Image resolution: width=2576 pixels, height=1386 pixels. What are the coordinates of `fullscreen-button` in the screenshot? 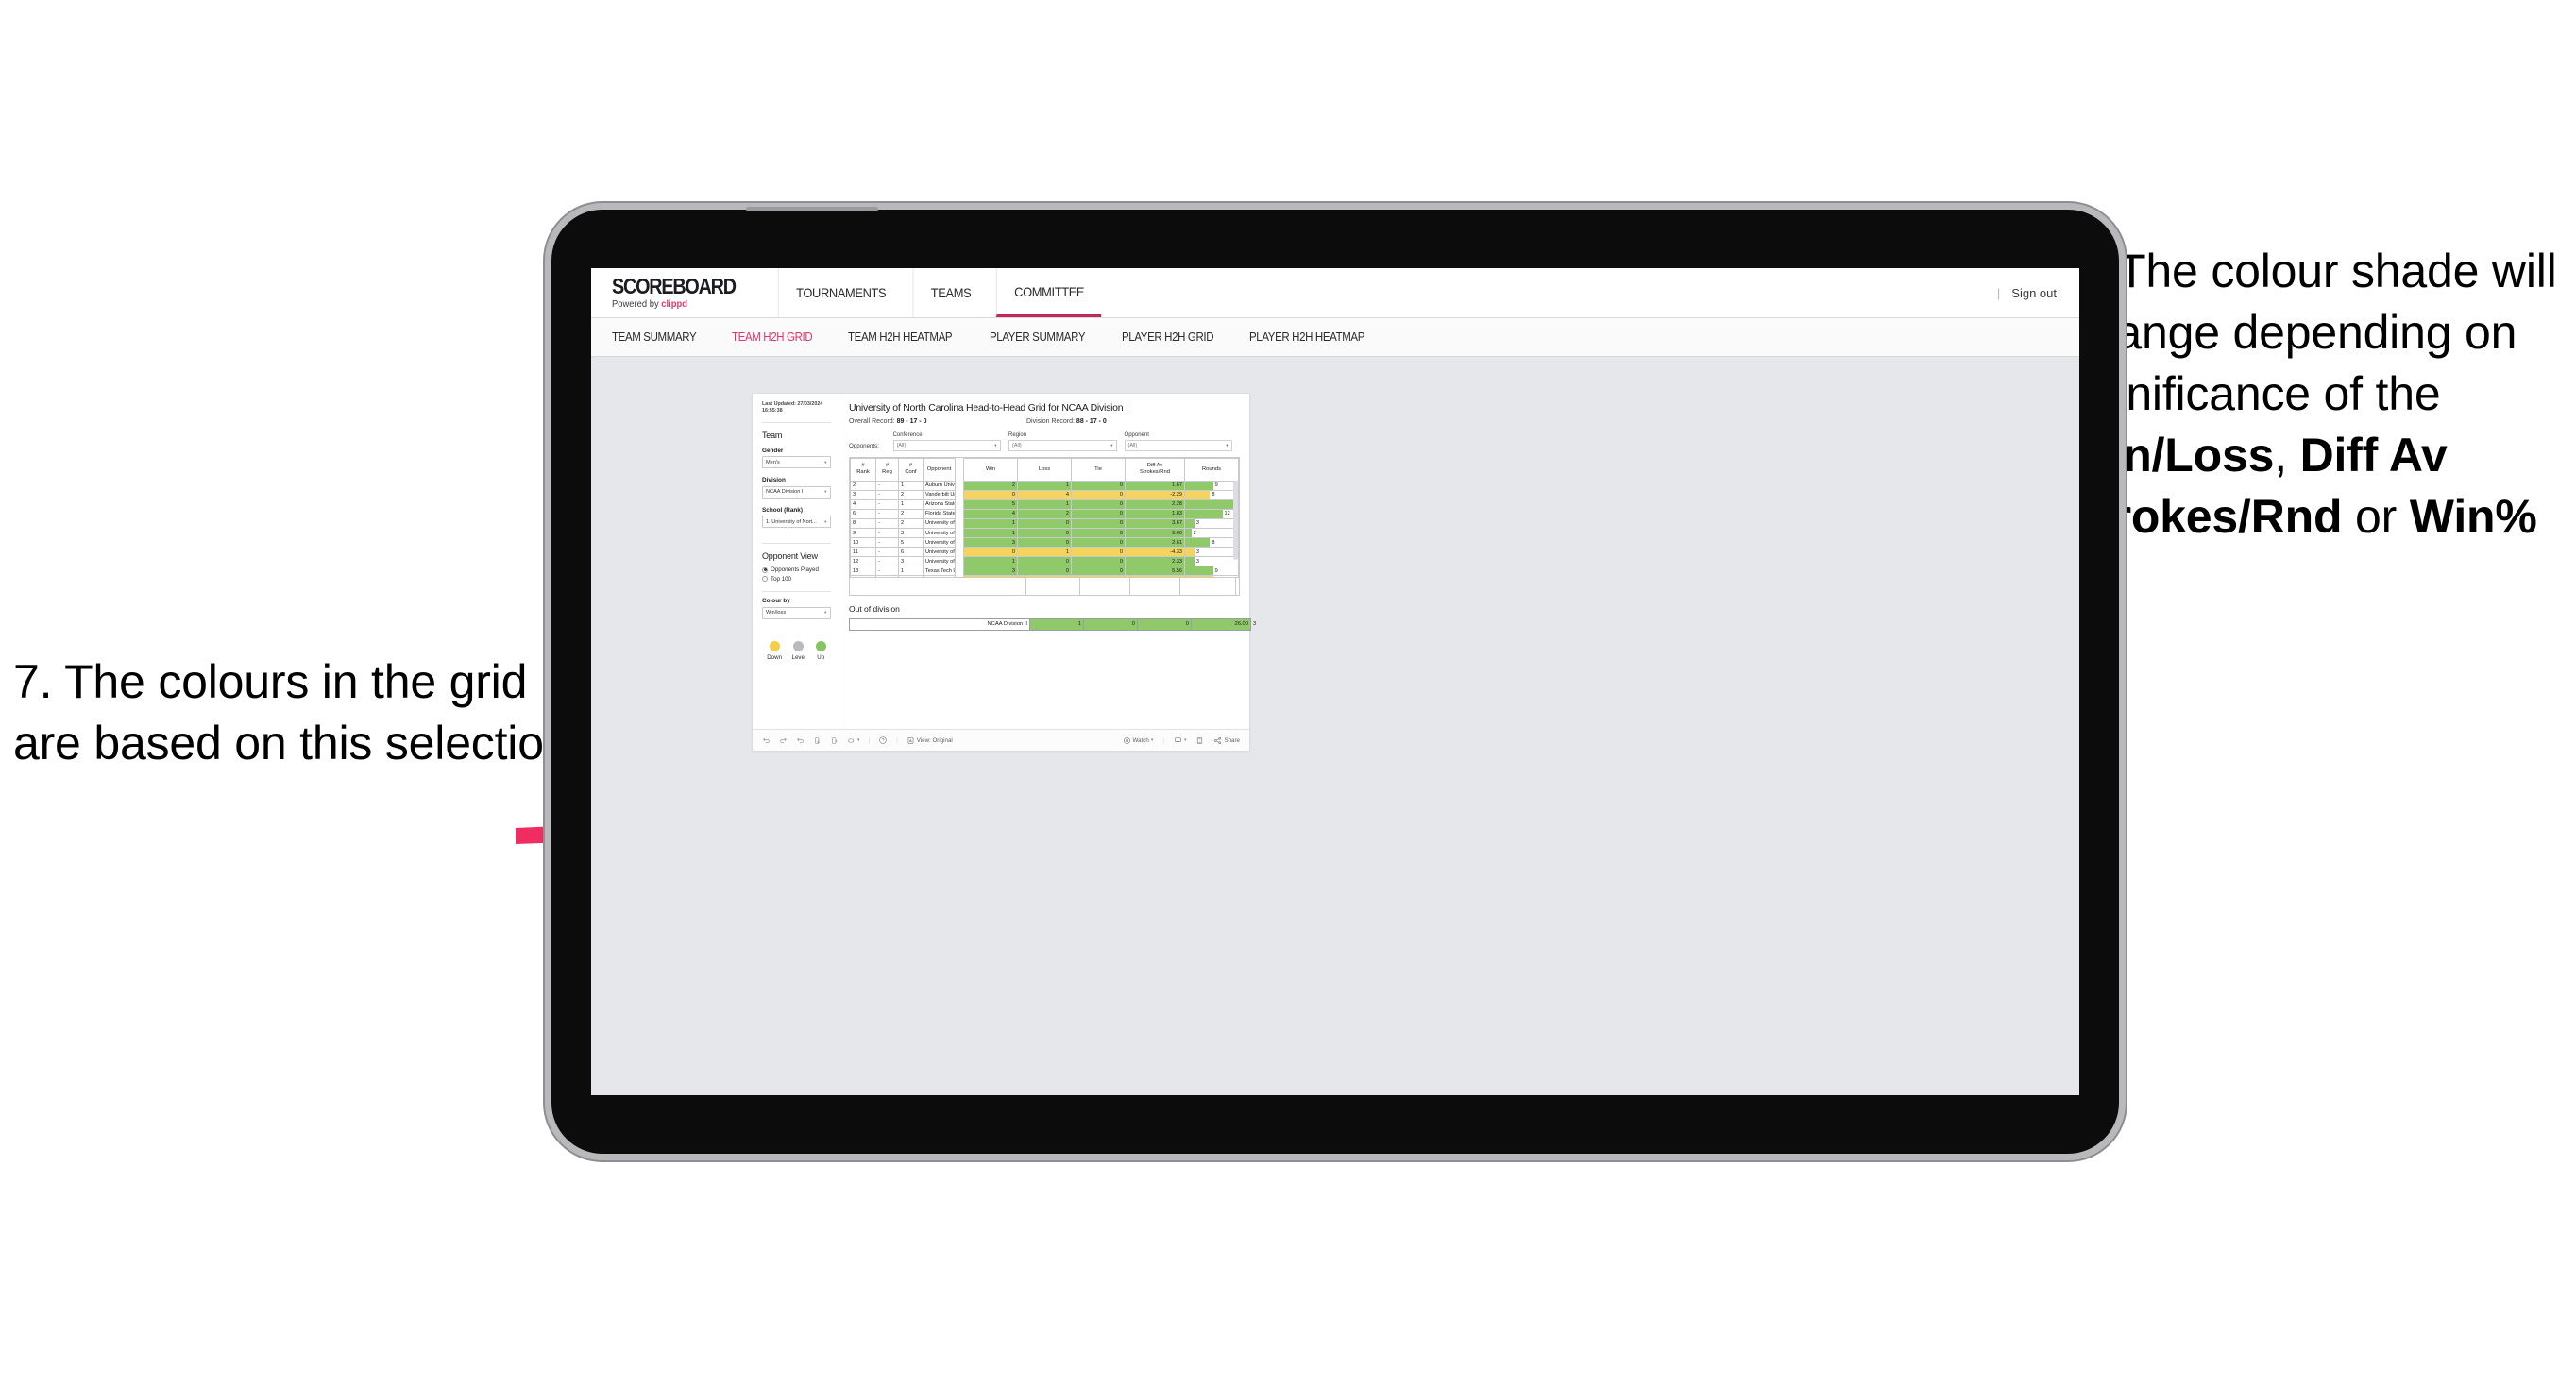 It's located at (1199, 740).